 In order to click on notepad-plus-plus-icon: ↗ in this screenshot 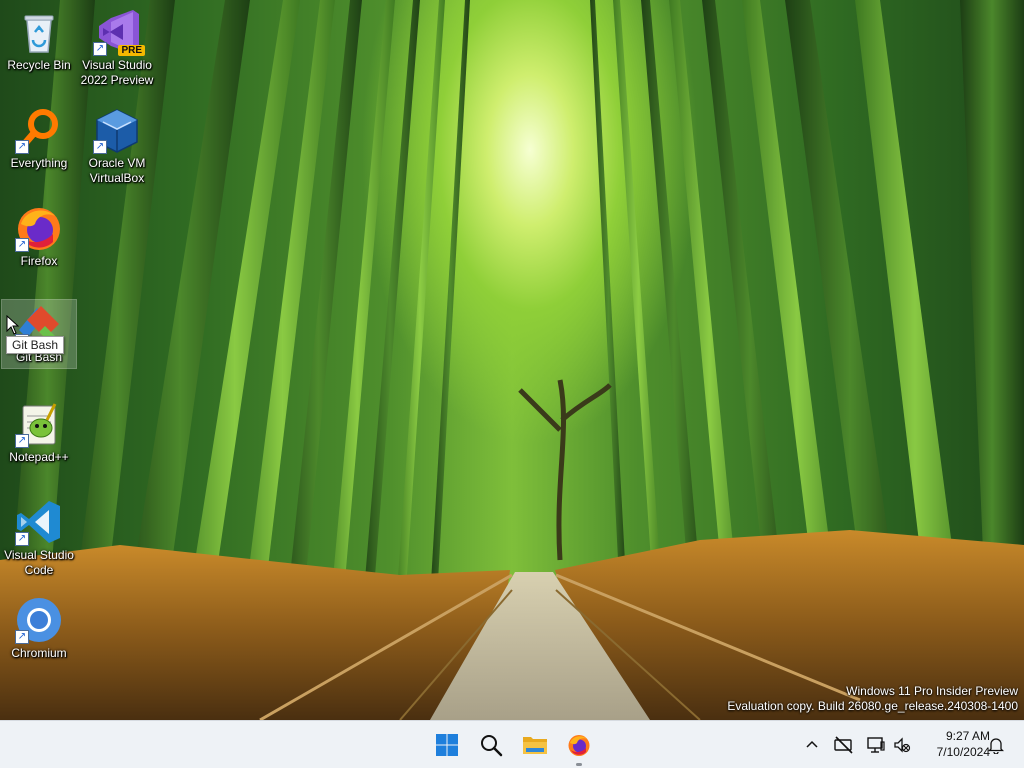, I will do `click(39, 424)`.